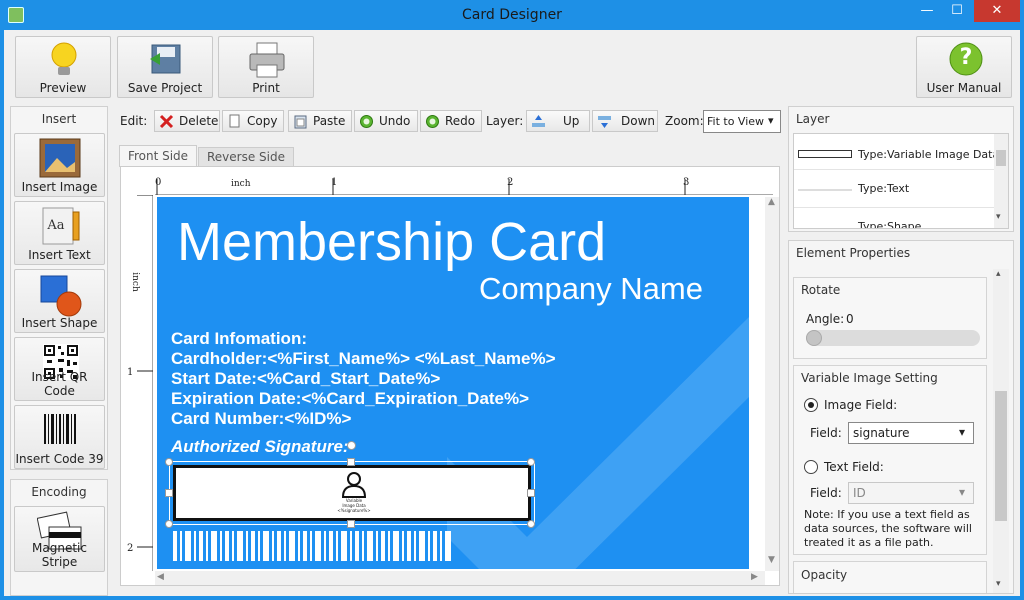  Describe the element at coordinates (966, 57) in the screenshot. I see `help-glyph: ?` at that location.